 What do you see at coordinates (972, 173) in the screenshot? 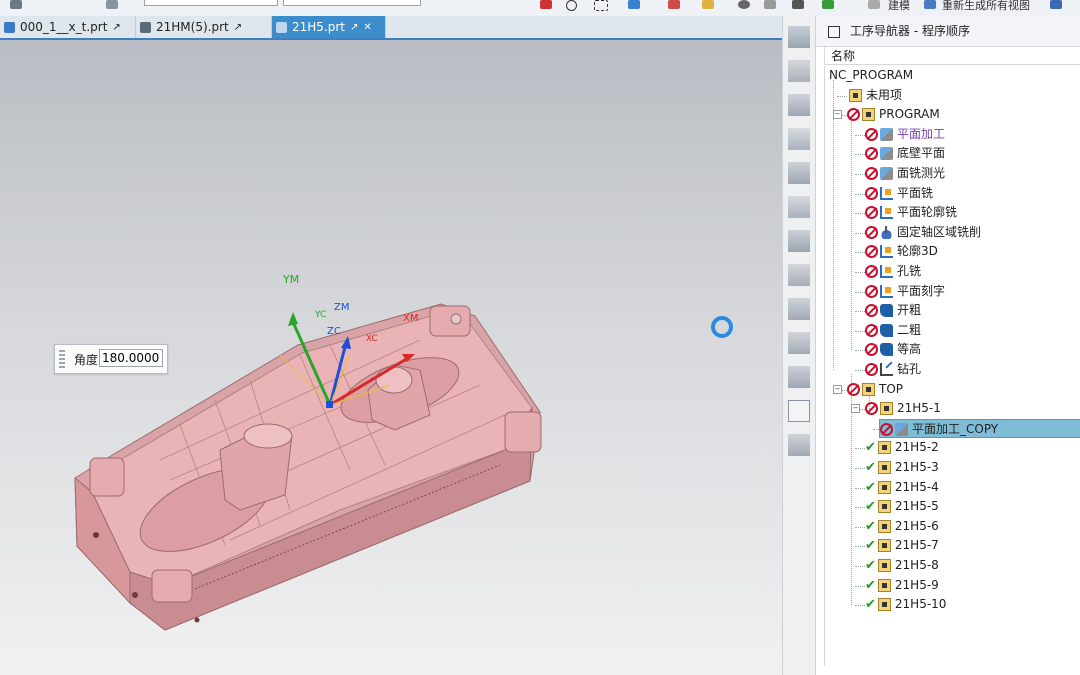
I see `tree-row: 面铣测光` at bounding box center [972, 173].